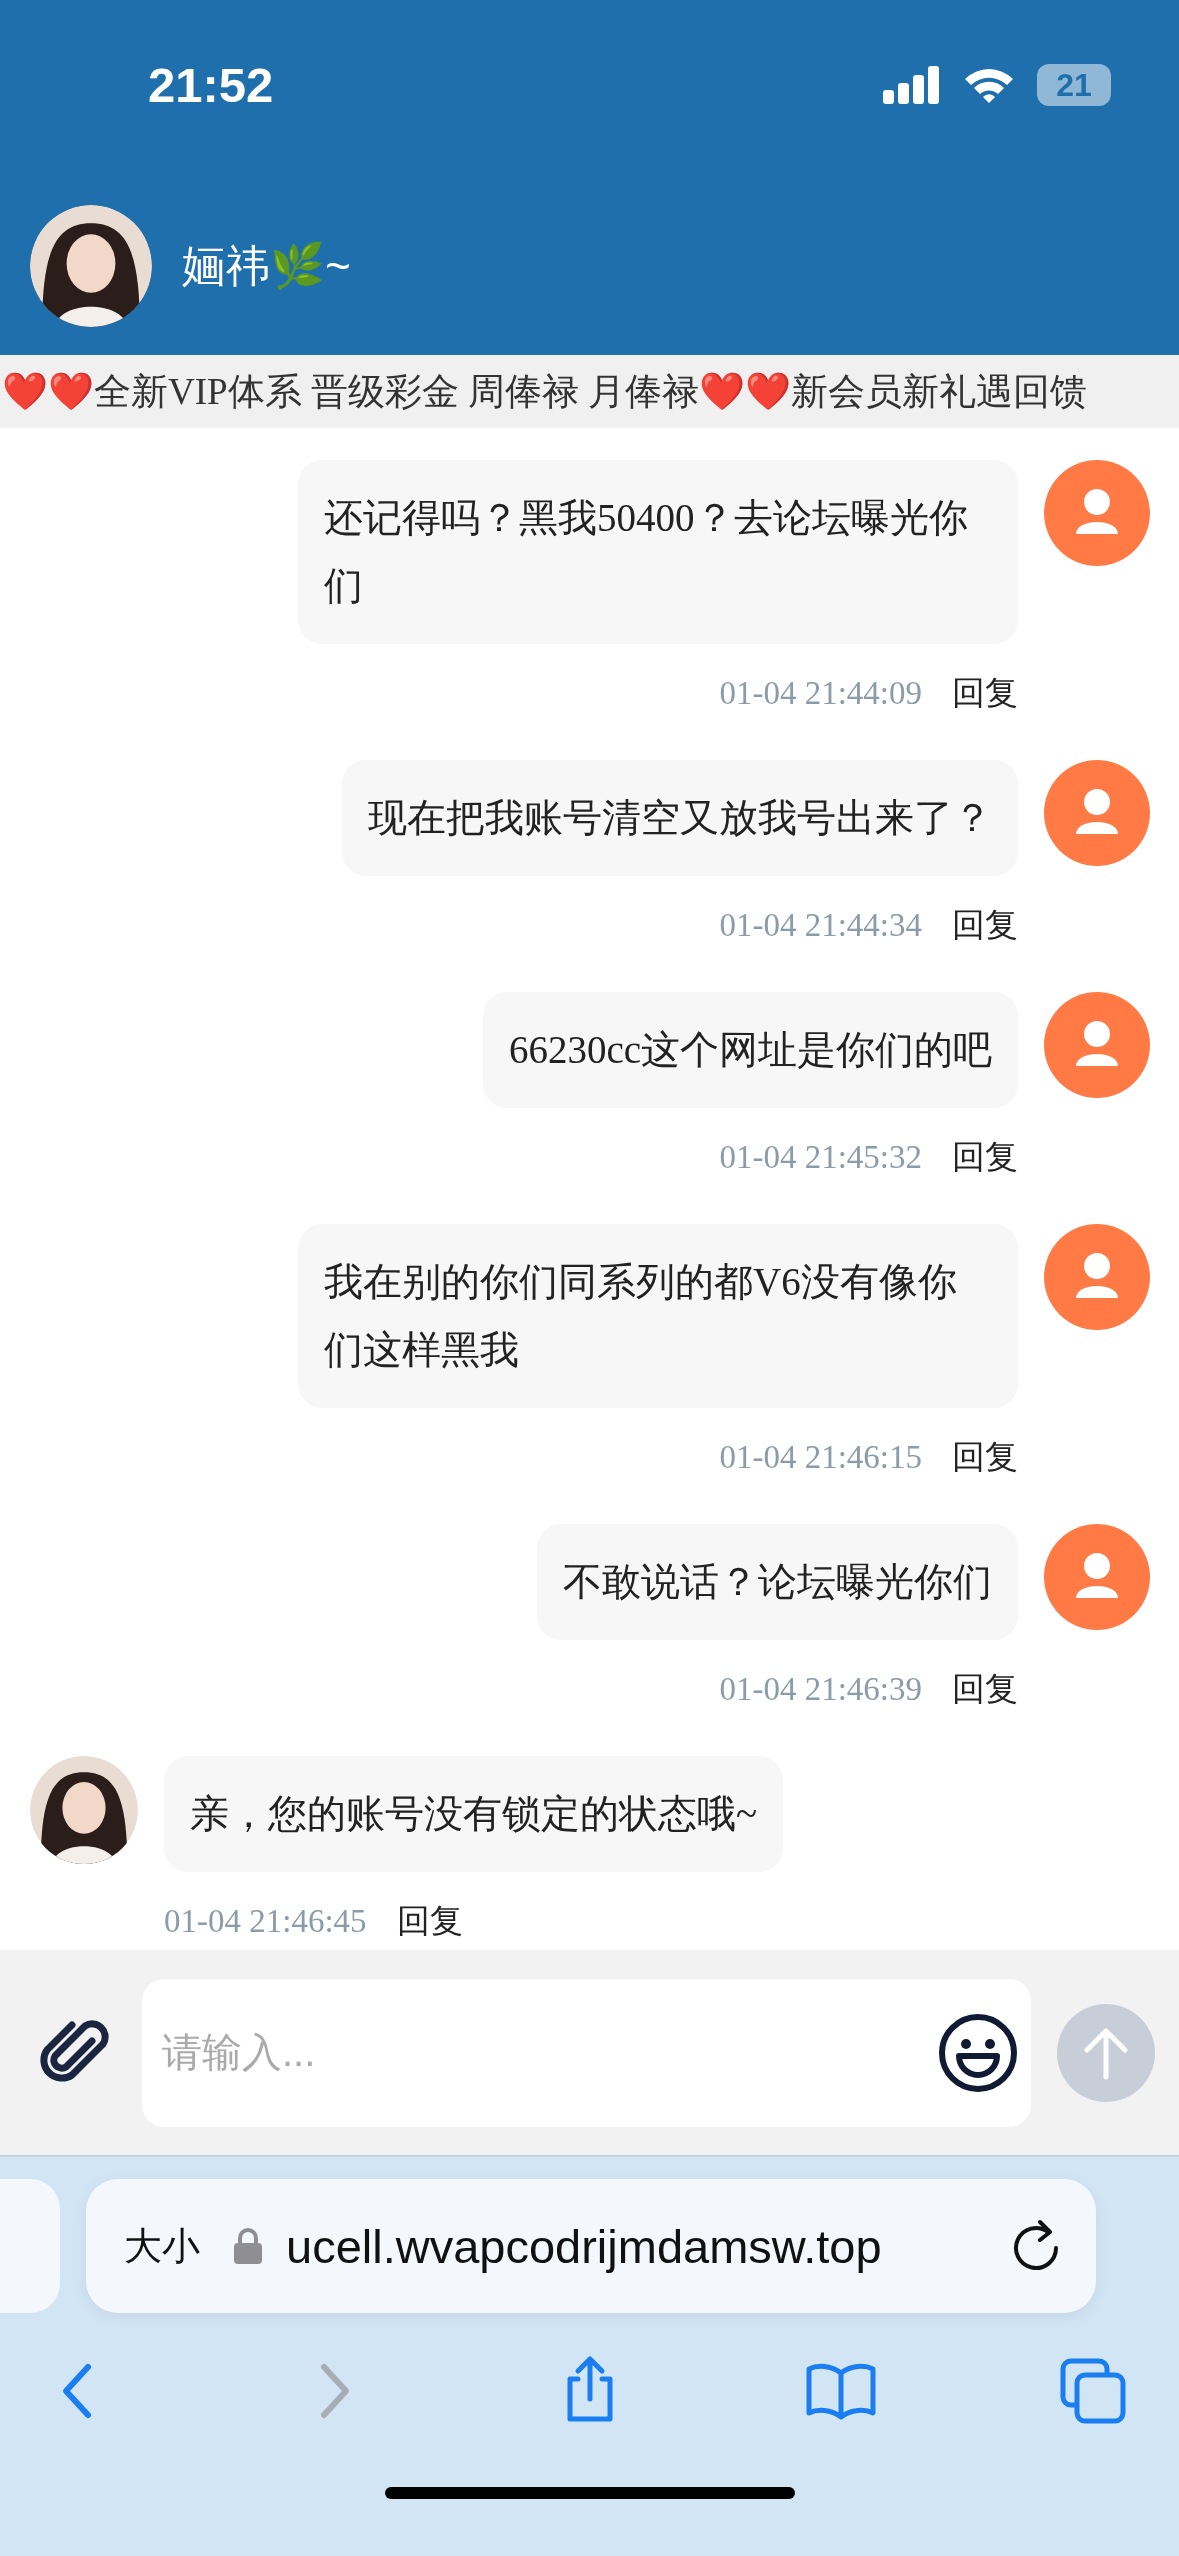  Describe the element at coordinates (248, 2246) in the screenshot. I see `lock-icon` at that location.